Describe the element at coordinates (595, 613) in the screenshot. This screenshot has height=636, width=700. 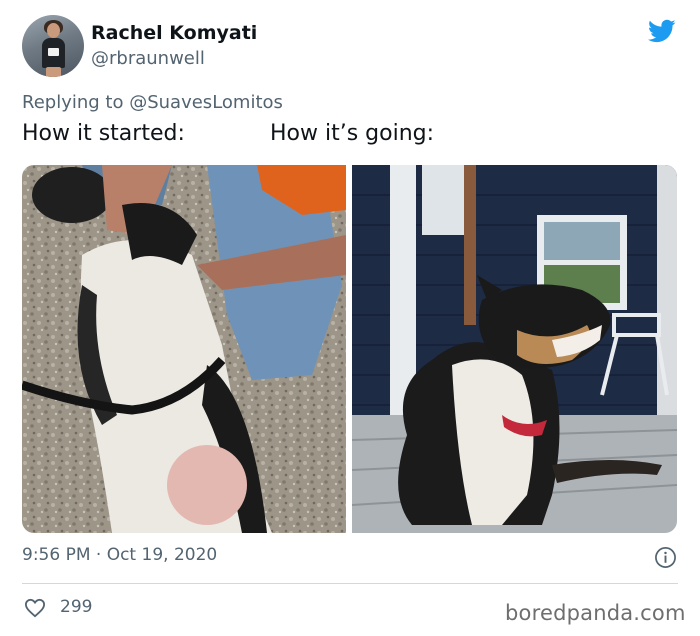
I see `boredpanda-watermark: boredpanda.com` at that location.